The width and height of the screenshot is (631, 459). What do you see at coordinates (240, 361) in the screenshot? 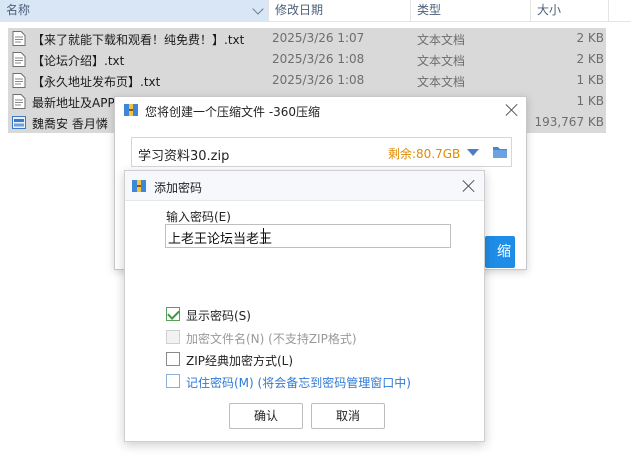
I see `zip-classic-label: ZIP经典加密方式(L)` at bounding box center [240, 361].